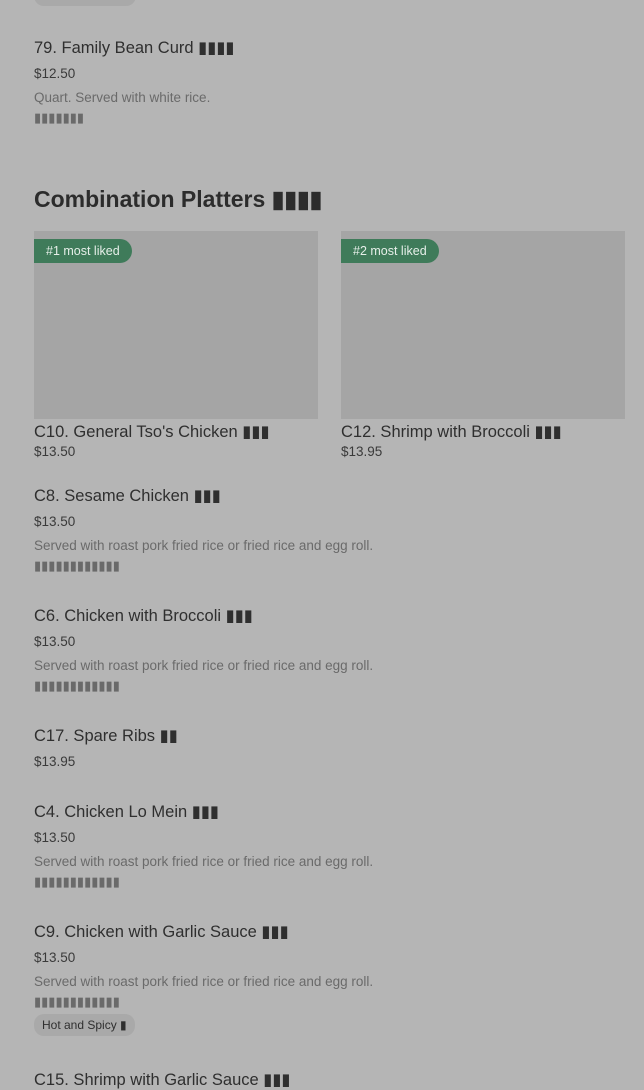  What do you see at coordinates (84, 1025) in the screenshot?
I see `hot-and-spicy-tag: Hot and Spicy ▮` at bounding box center [84, 1025].